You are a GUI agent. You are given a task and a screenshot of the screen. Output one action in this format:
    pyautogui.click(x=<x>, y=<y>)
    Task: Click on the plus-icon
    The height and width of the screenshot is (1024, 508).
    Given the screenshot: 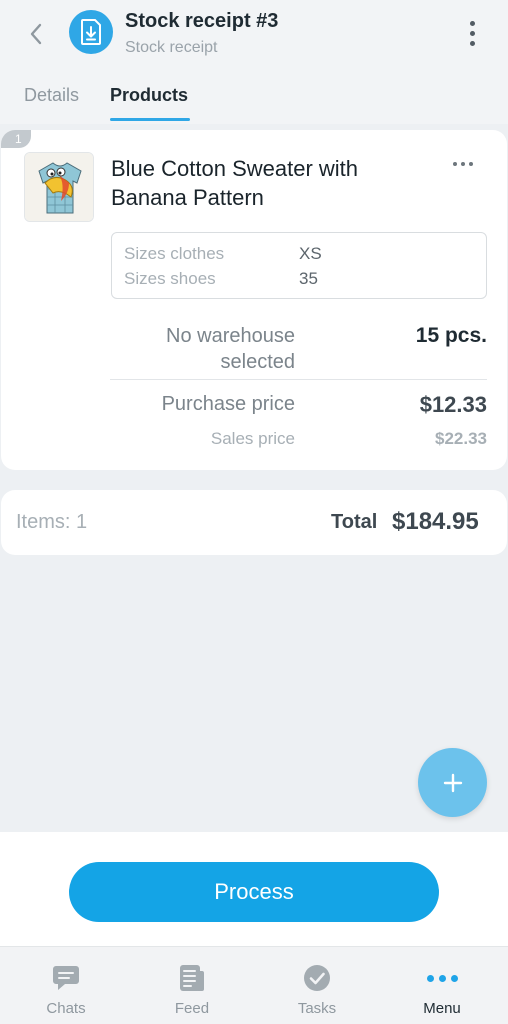 What is the action you would take?
    pyautogui.click(x=452, y=782)
    